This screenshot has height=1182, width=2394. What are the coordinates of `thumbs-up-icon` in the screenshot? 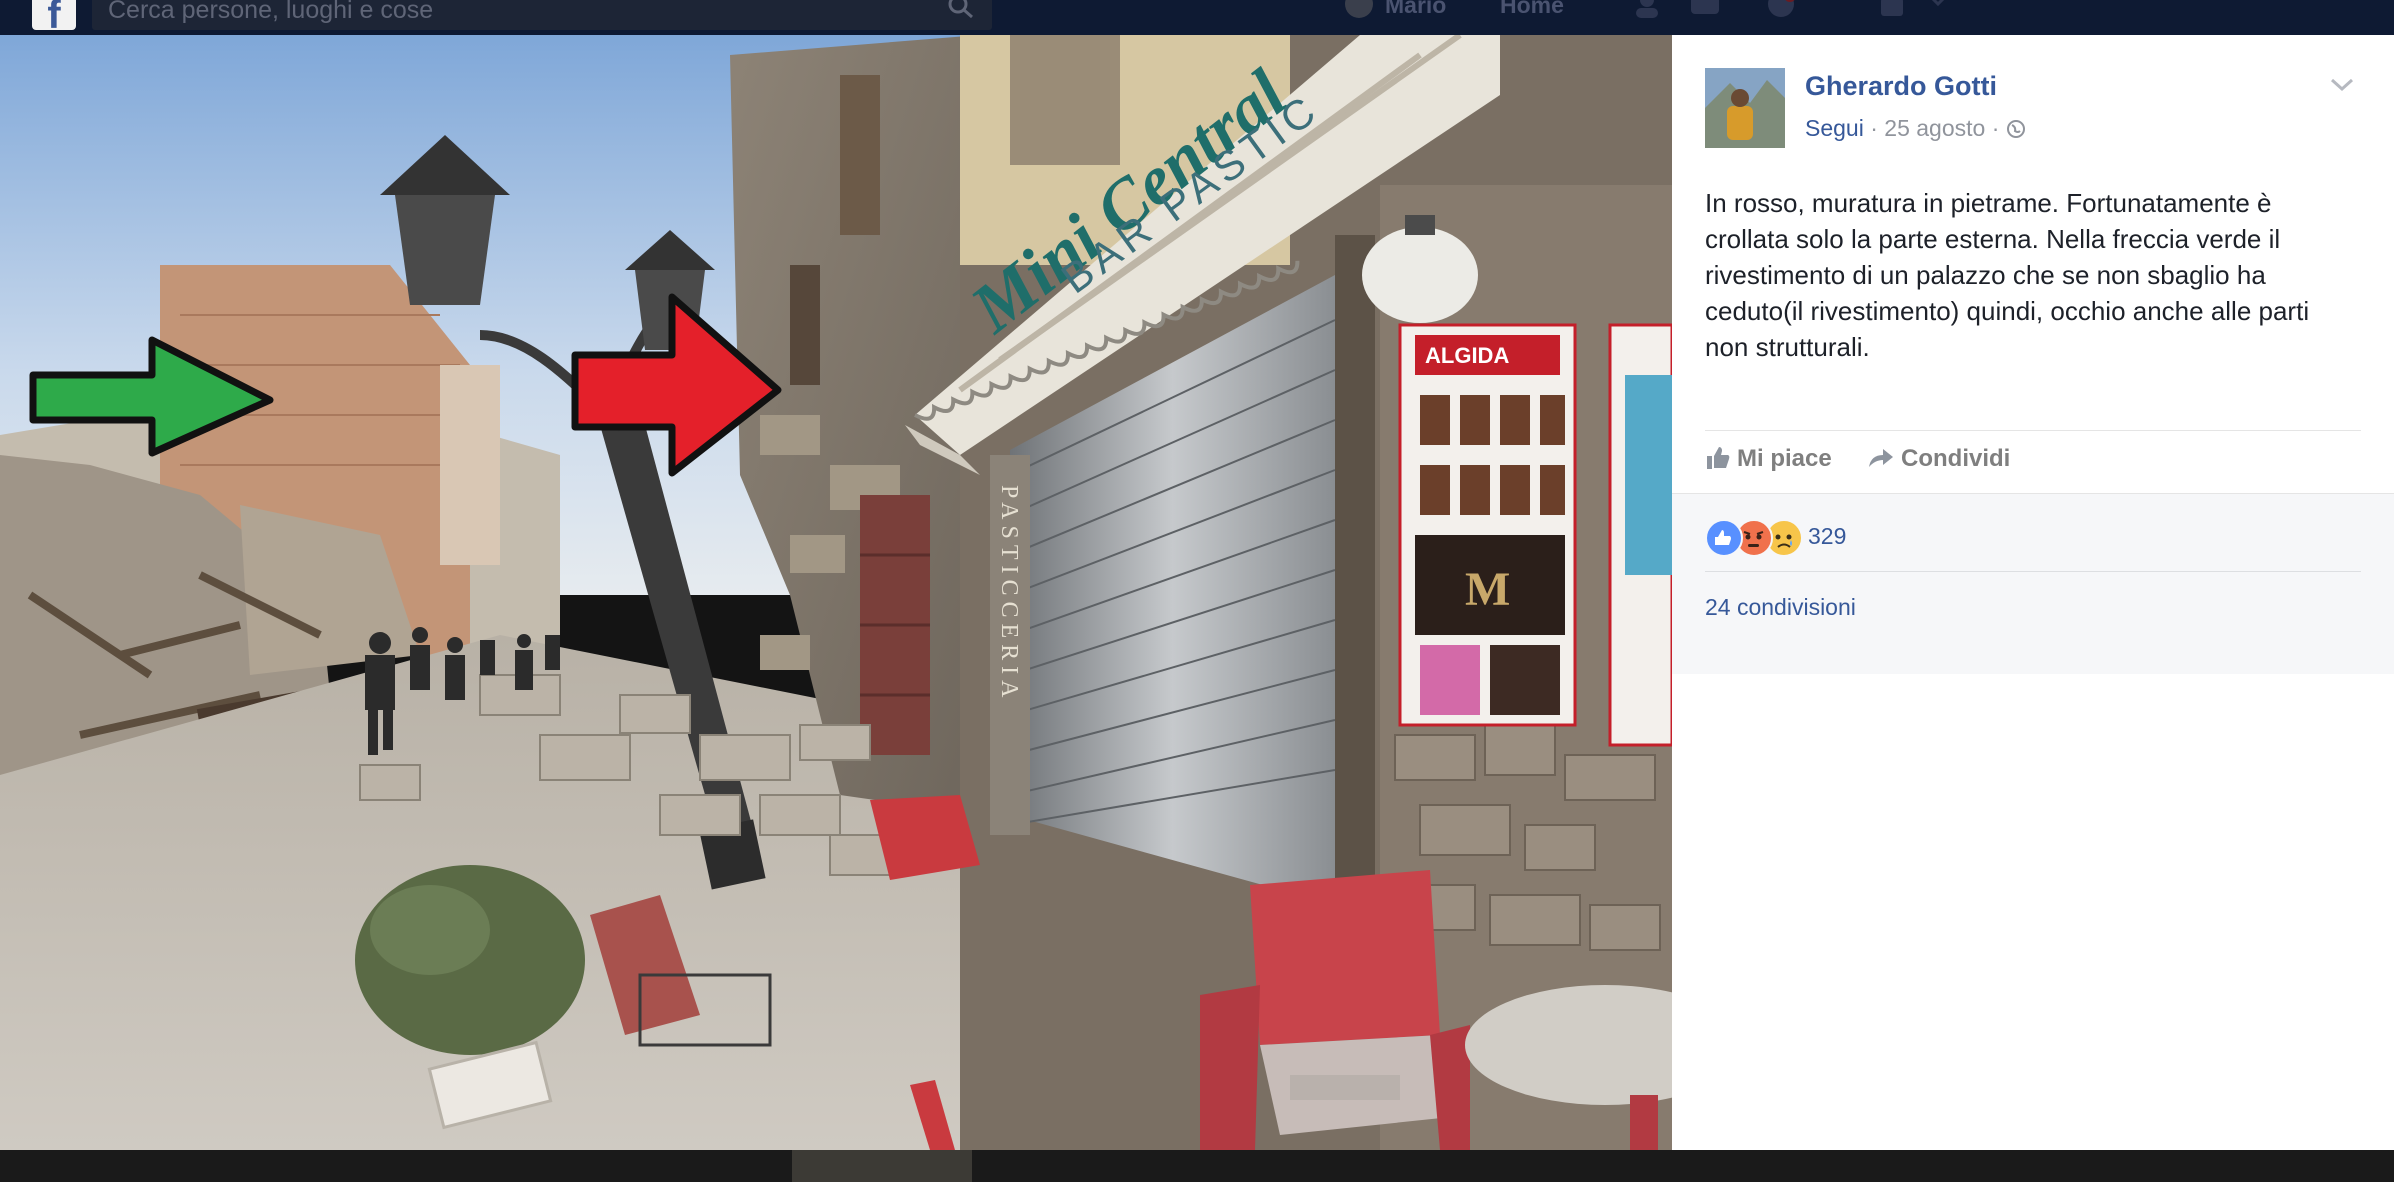 It's located at (1718, 458).